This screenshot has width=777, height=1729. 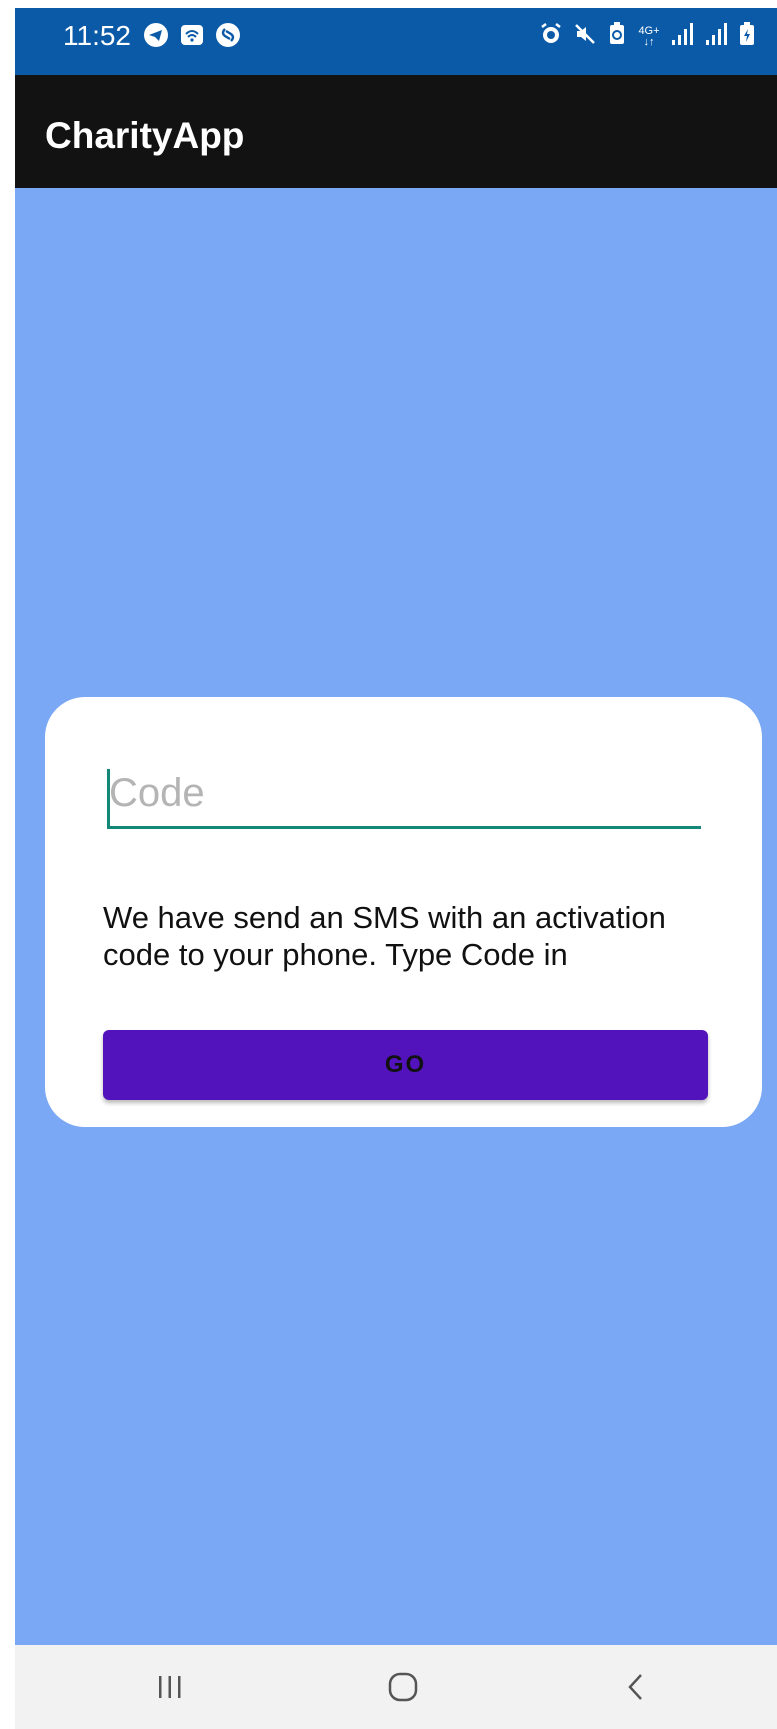 I want to click on go-button: GO, so click(x=405, y=1065).